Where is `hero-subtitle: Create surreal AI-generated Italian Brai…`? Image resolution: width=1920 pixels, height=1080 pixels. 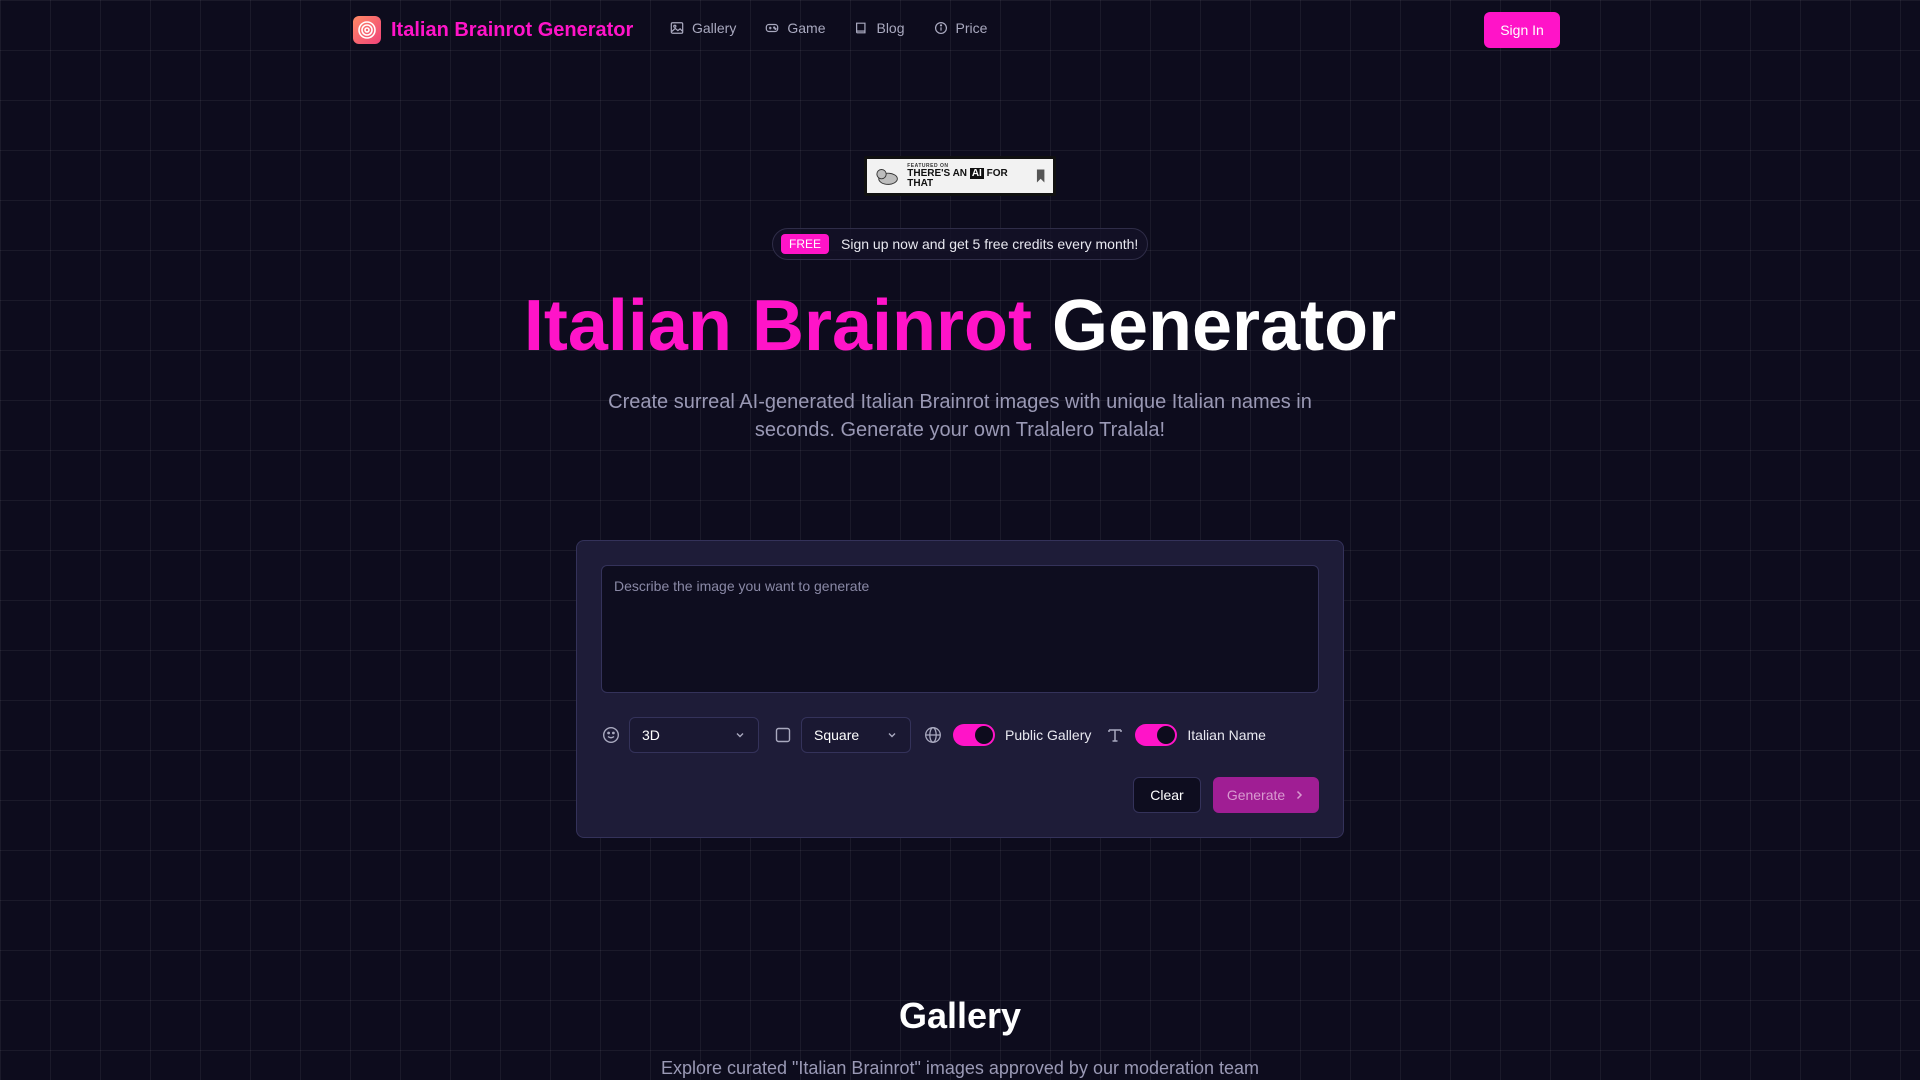
hero-subtitle: Create surreal AI-generated Italian Brai… is located at coordinates (960, 416).